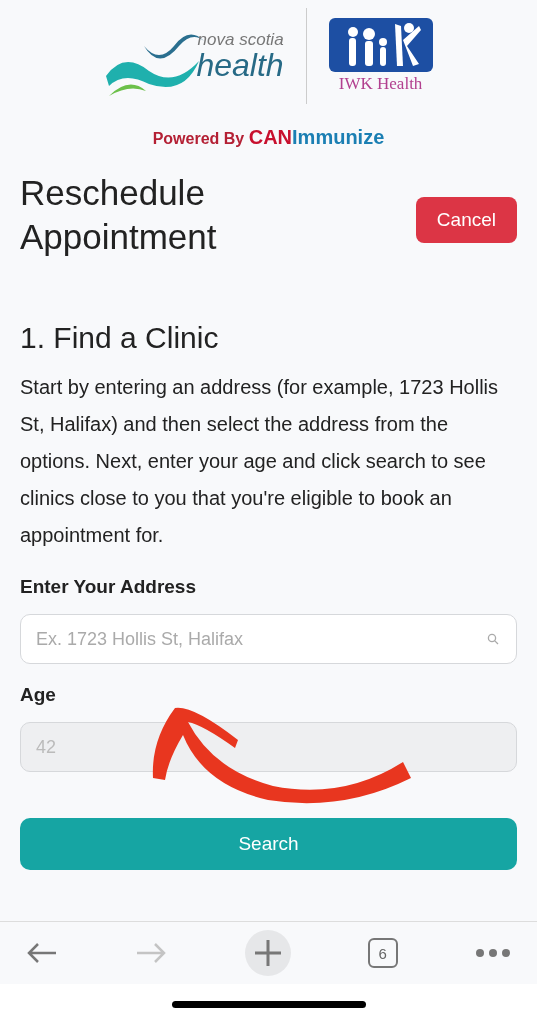 The image size is (537, 1024). I want to click on logo-title: health, so click(240, 65).